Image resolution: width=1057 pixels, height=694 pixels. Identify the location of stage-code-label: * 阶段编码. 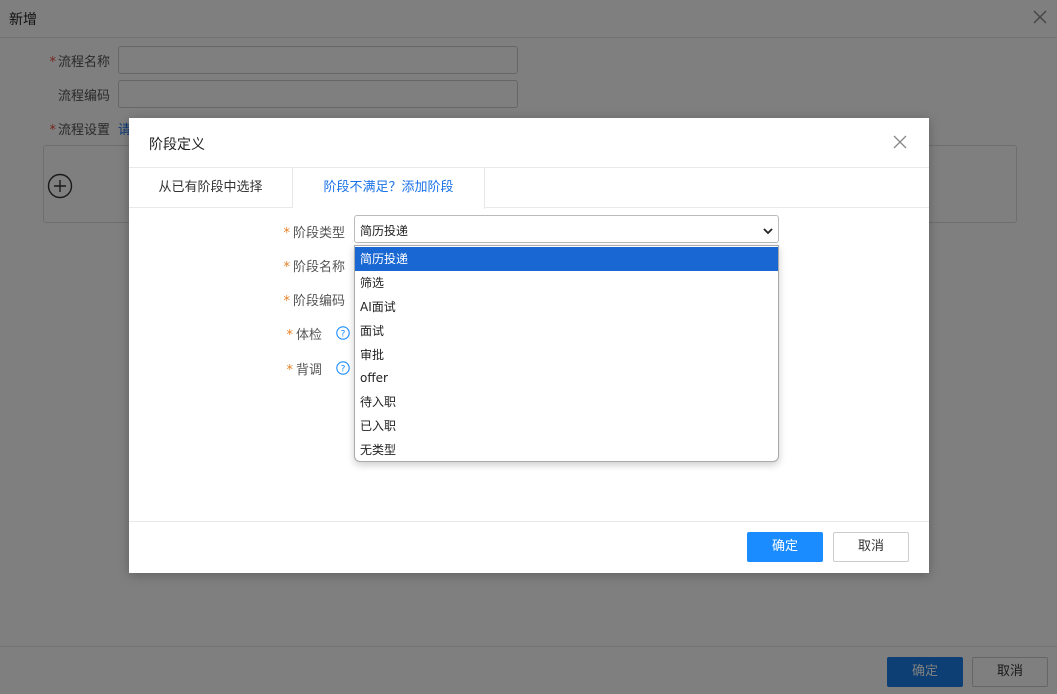
(314, 301).